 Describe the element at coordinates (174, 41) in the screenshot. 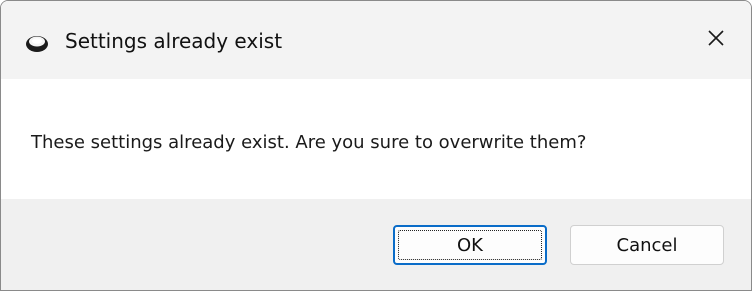

I see `dialog-title: Settings already exist` at that location.